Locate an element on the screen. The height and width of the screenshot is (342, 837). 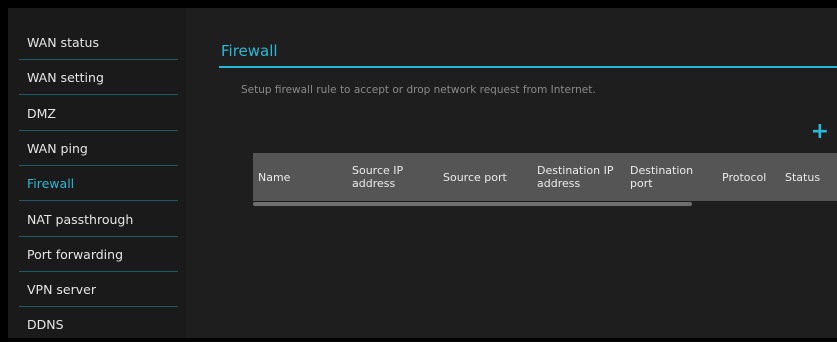
sidebar-item-label: DMZ is located at coordinates (41, 113).